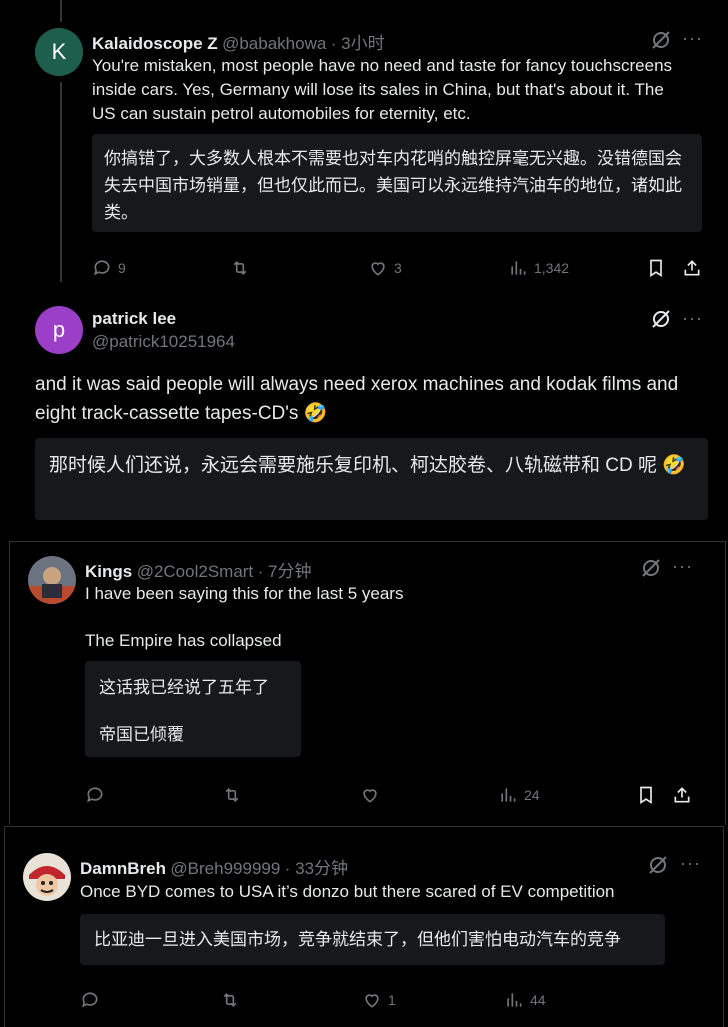 This screenshot has height=1027, width=728. I want to click on like-button, so click(370, 795).